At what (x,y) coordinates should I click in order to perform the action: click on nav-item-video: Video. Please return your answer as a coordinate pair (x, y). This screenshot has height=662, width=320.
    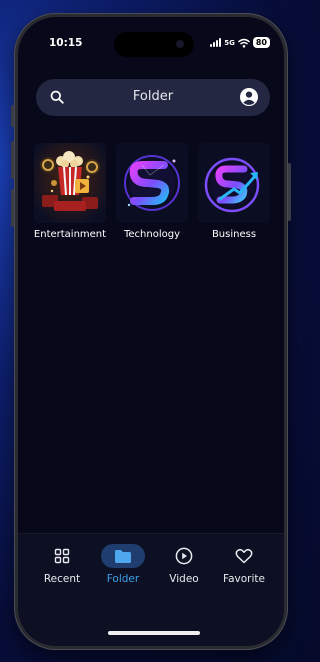
    Looking at the image, I should click on (184, 564).